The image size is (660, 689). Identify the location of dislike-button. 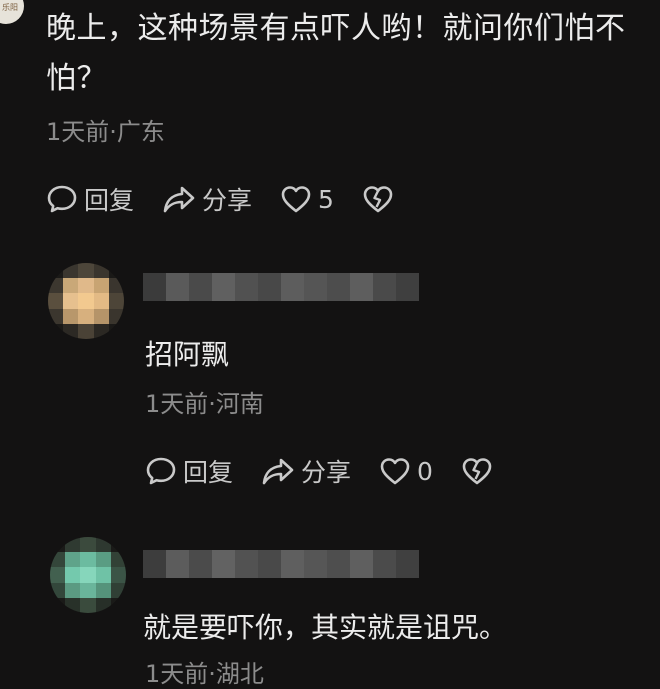
(378, 199).